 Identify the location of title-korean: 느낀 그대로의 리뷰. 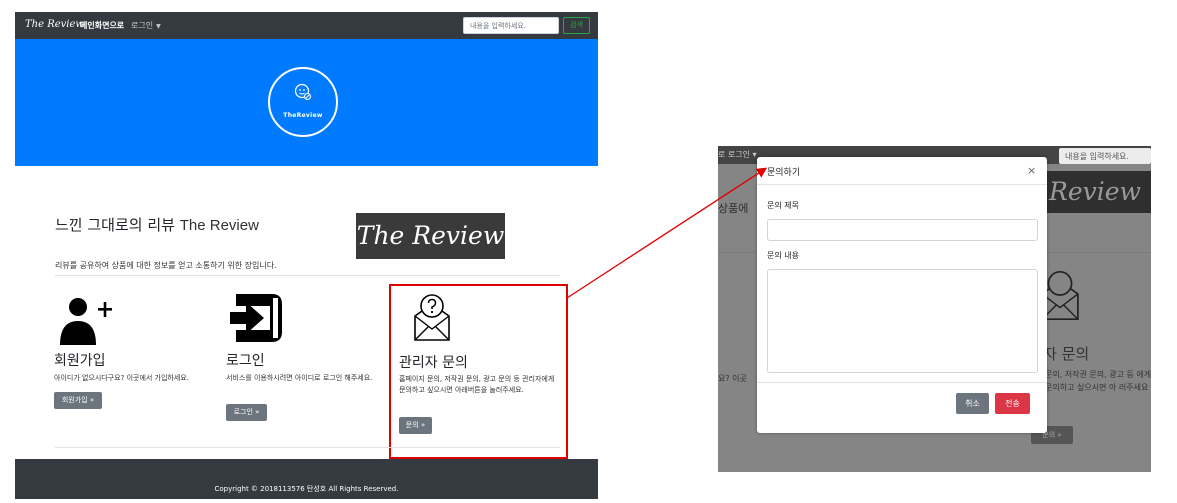
(115, 225).